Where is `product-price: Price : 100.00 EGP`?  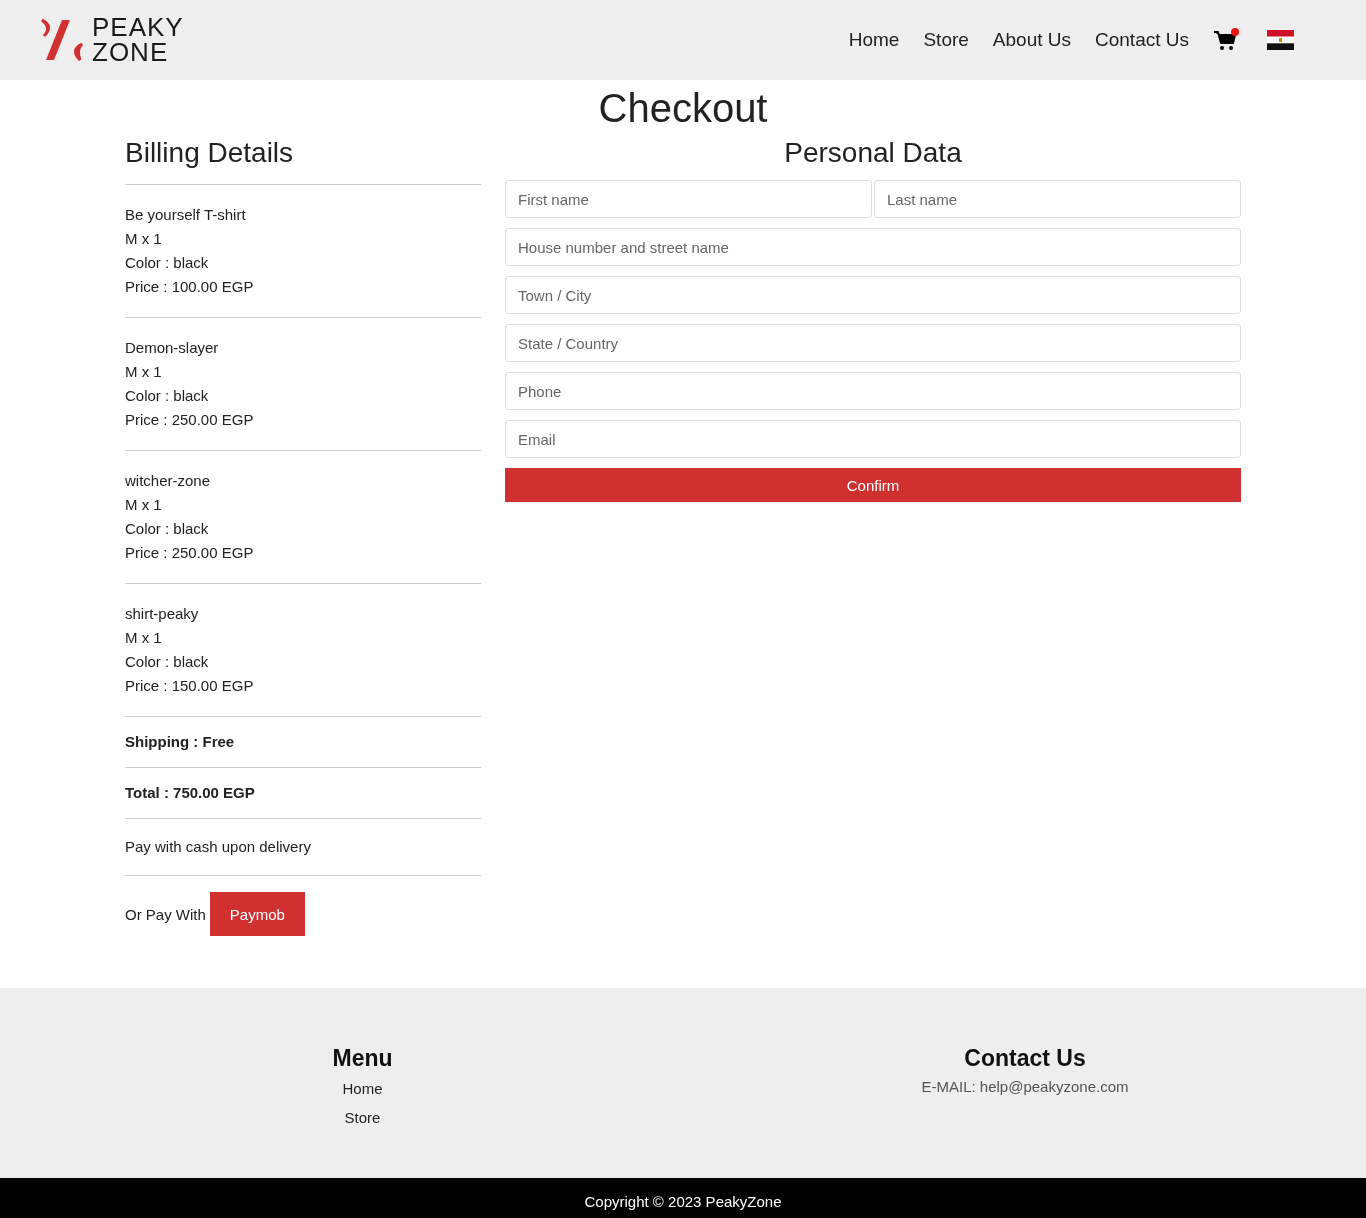 product-price: Price : 100.00 EGP is located at coordinates (190, 287).